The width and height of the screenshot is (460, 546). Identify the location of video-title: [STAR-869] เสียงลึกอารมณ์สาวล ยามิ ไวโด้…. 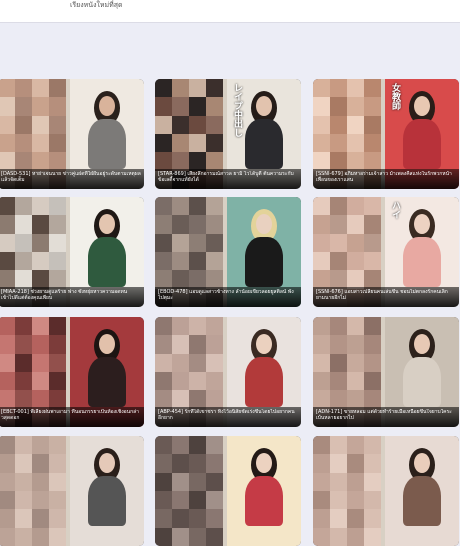
(228, 177).